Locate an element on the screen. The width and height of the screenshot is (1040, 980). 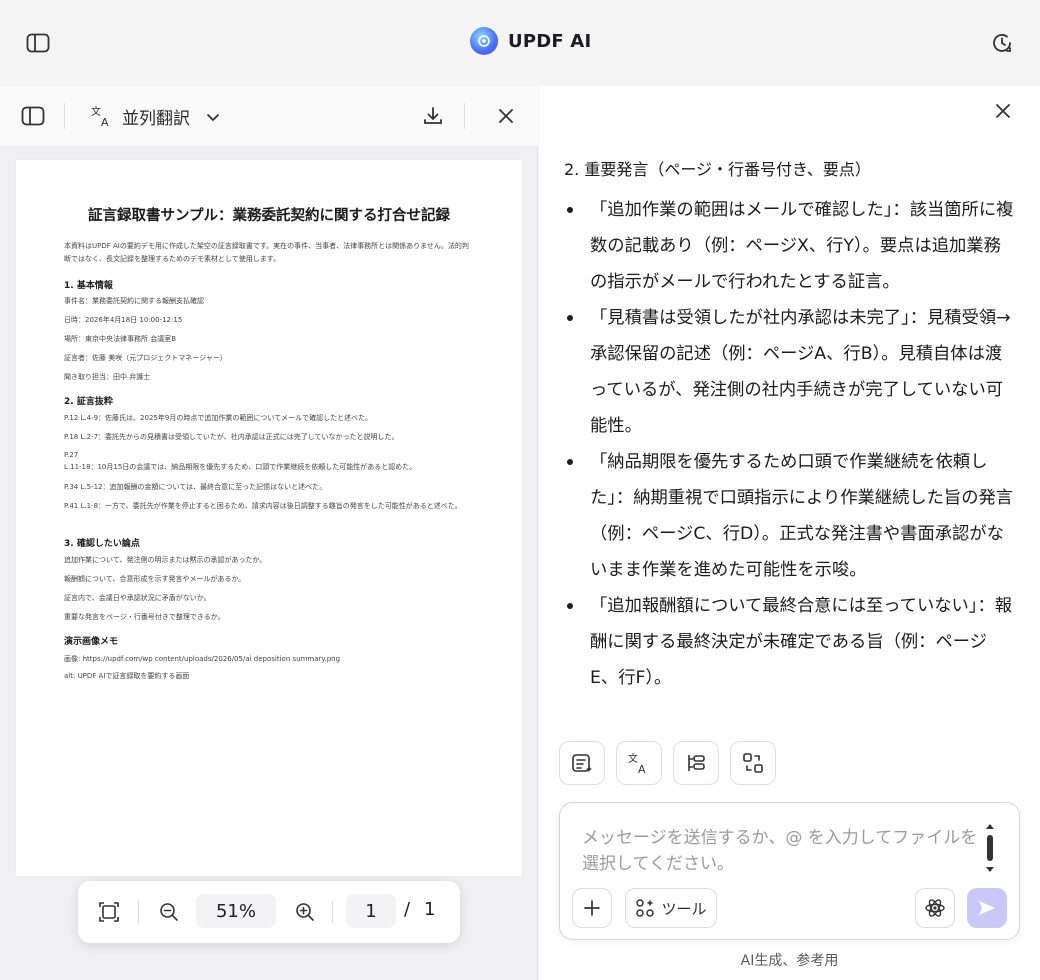
translate-button: 文A is located at coordinates (639, 763).